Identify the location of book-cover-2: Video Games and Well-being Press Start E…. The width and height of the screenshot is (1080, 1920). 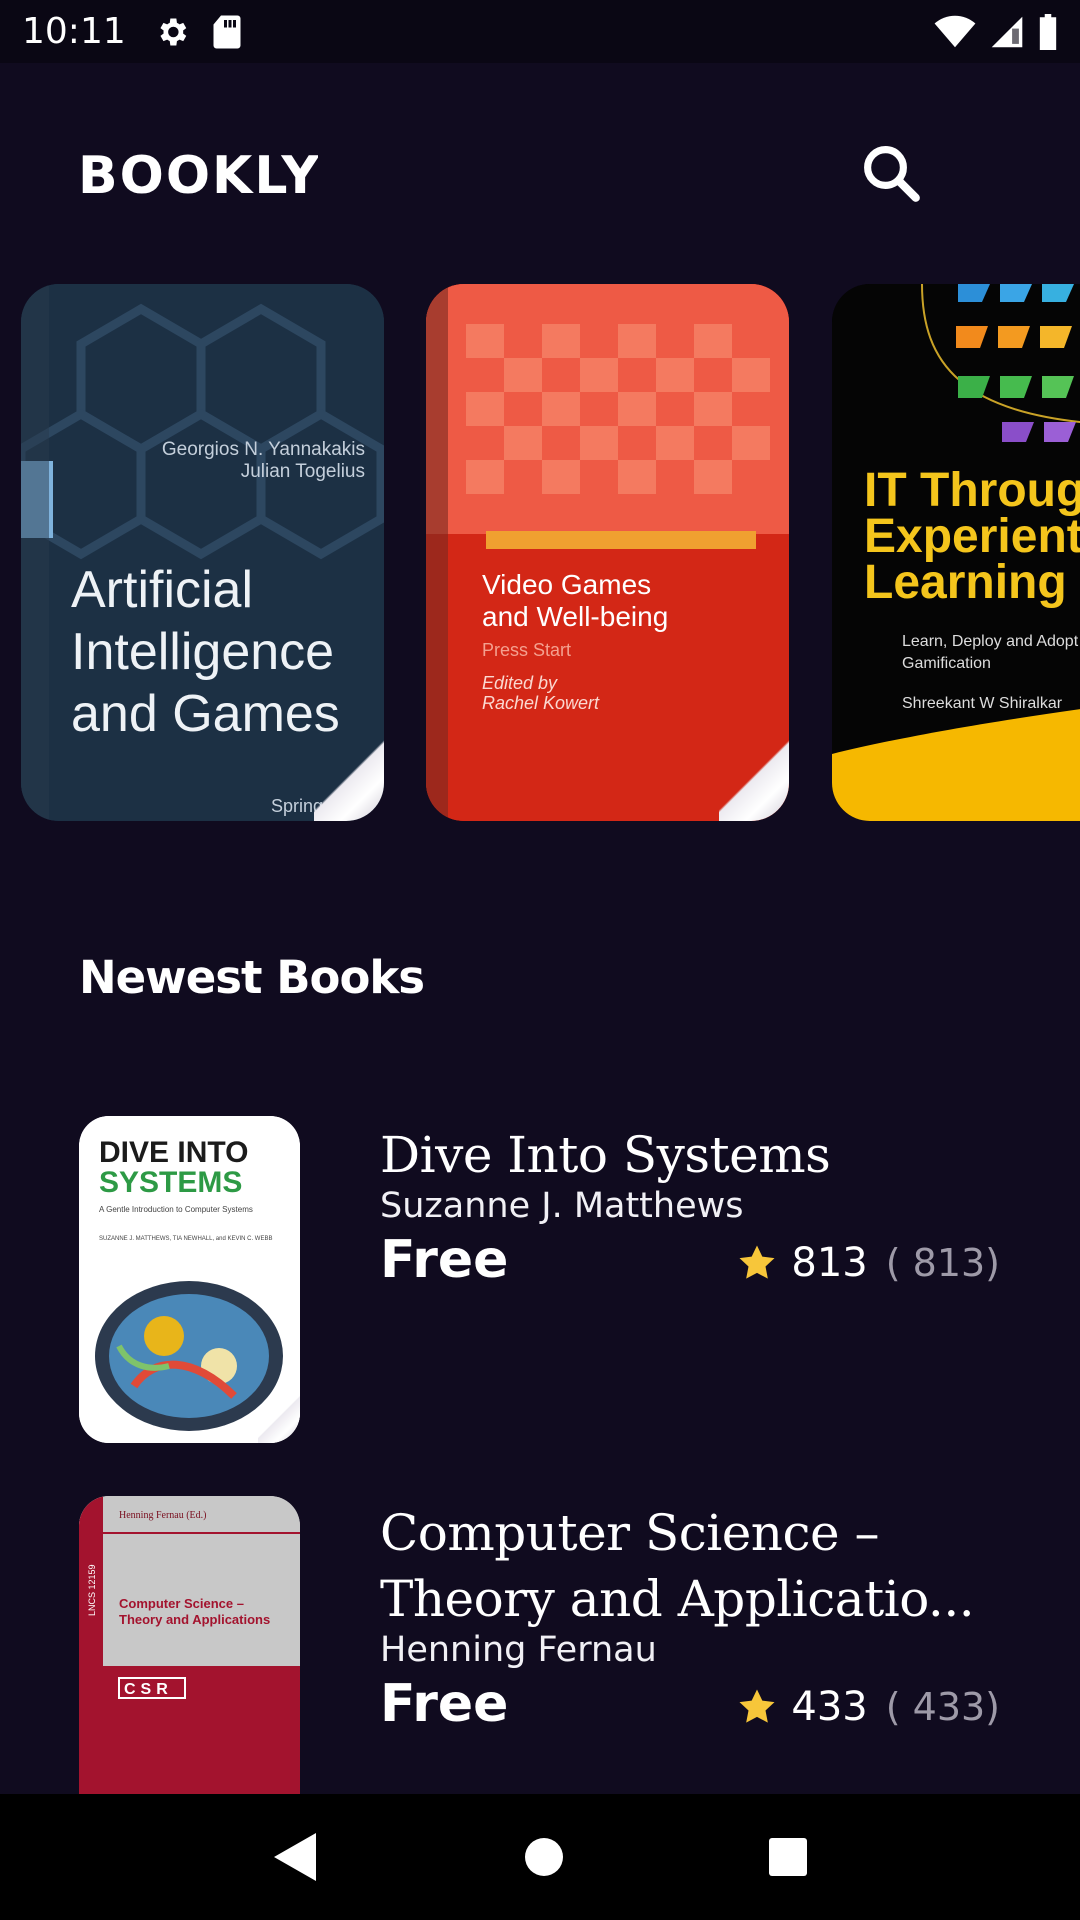
(607, 552).